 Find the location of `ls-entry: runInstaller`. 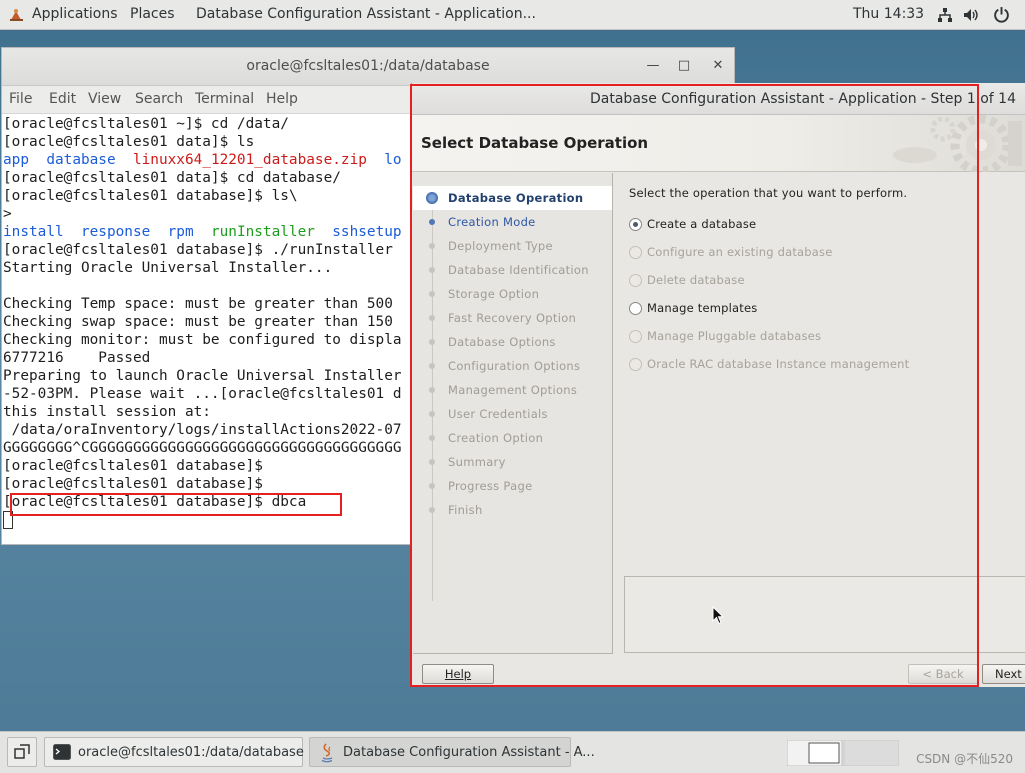

ls-entry: runInstaller is located at coordinates (262, 232).